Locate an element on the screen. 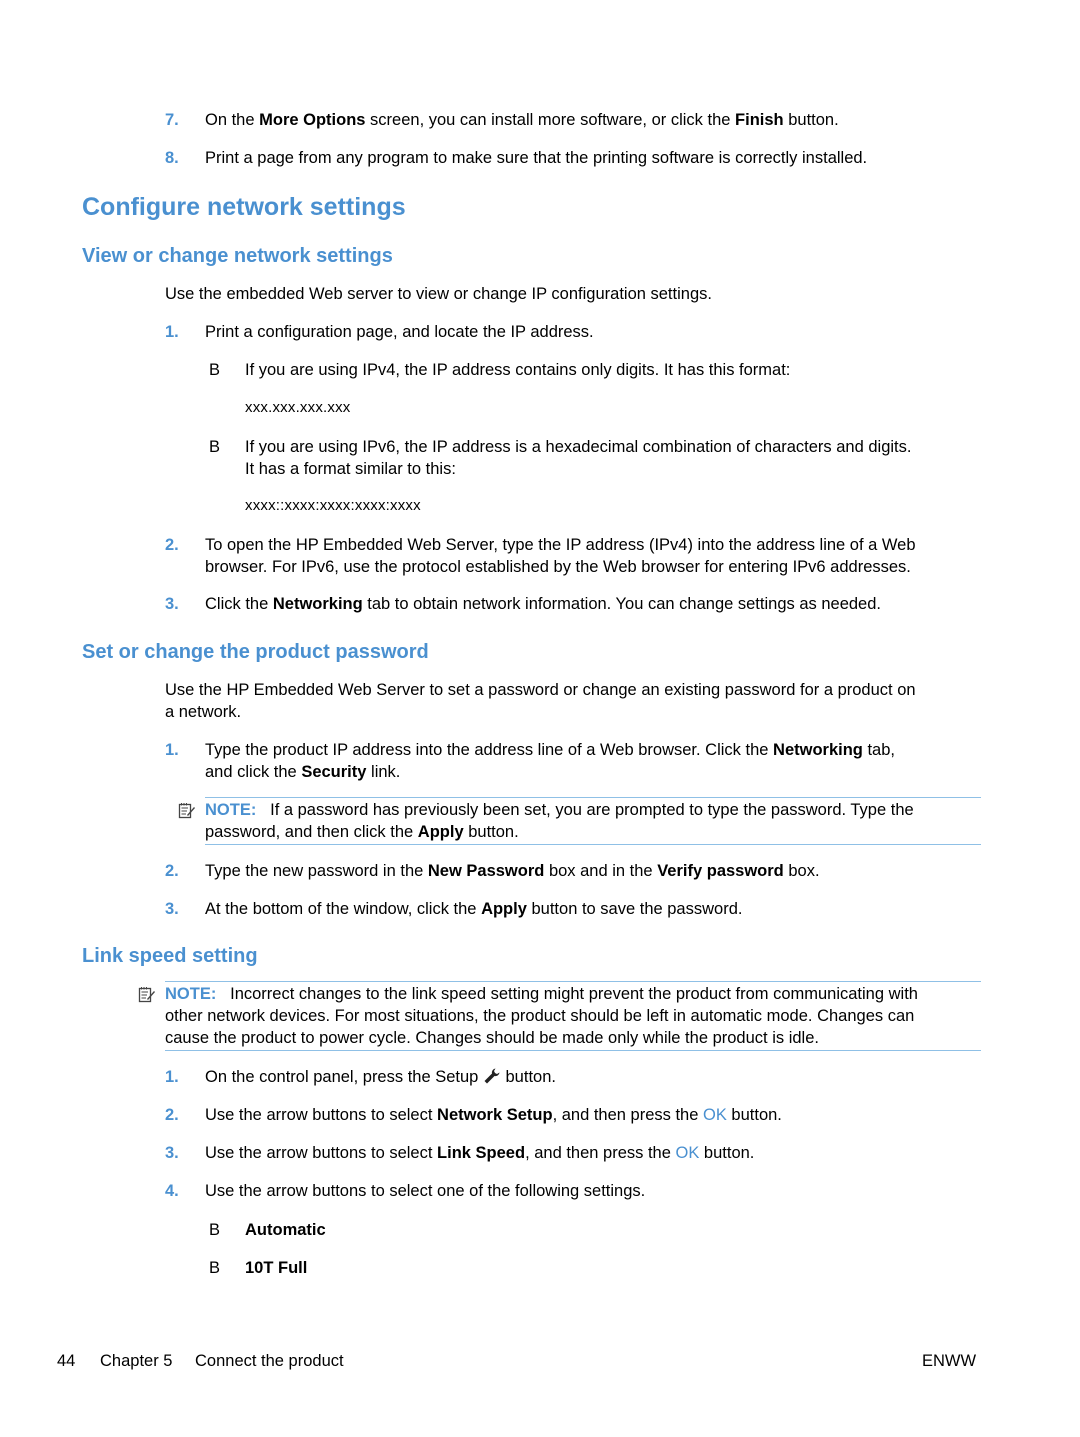 Image resolution: width=1080 pixels, height=1437 pixels. page-number: 44 is located at coordinates (66, 1361).